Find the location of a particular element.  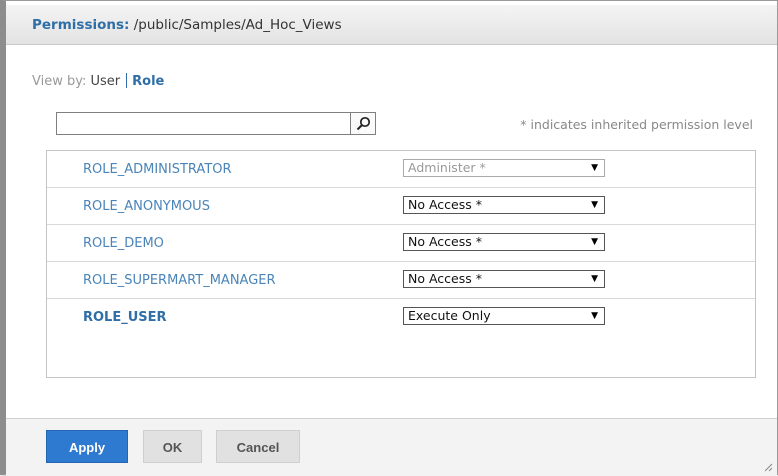

table-row: ROLE_DEMO No Access * ▼ is located at coordinates (401, 243).